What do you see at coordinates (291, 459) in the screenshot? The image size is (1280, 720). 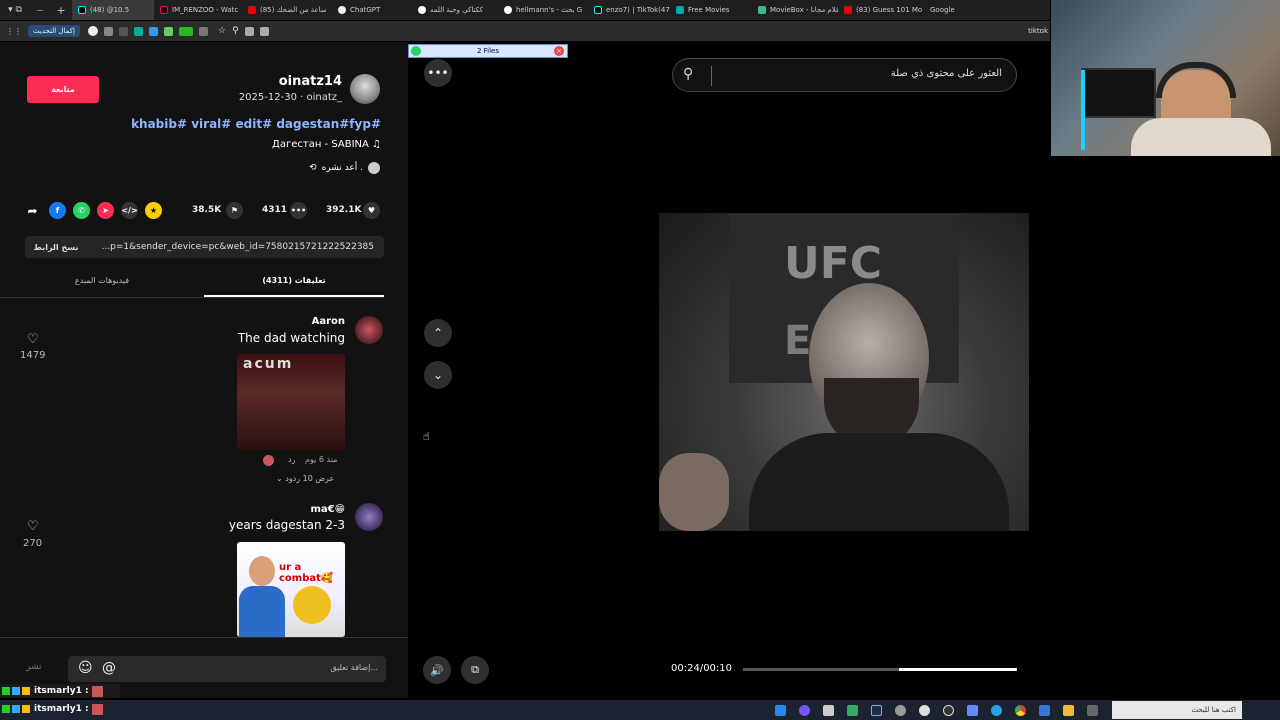 I see `reply-button: رد` at bounding box center [291, 459].